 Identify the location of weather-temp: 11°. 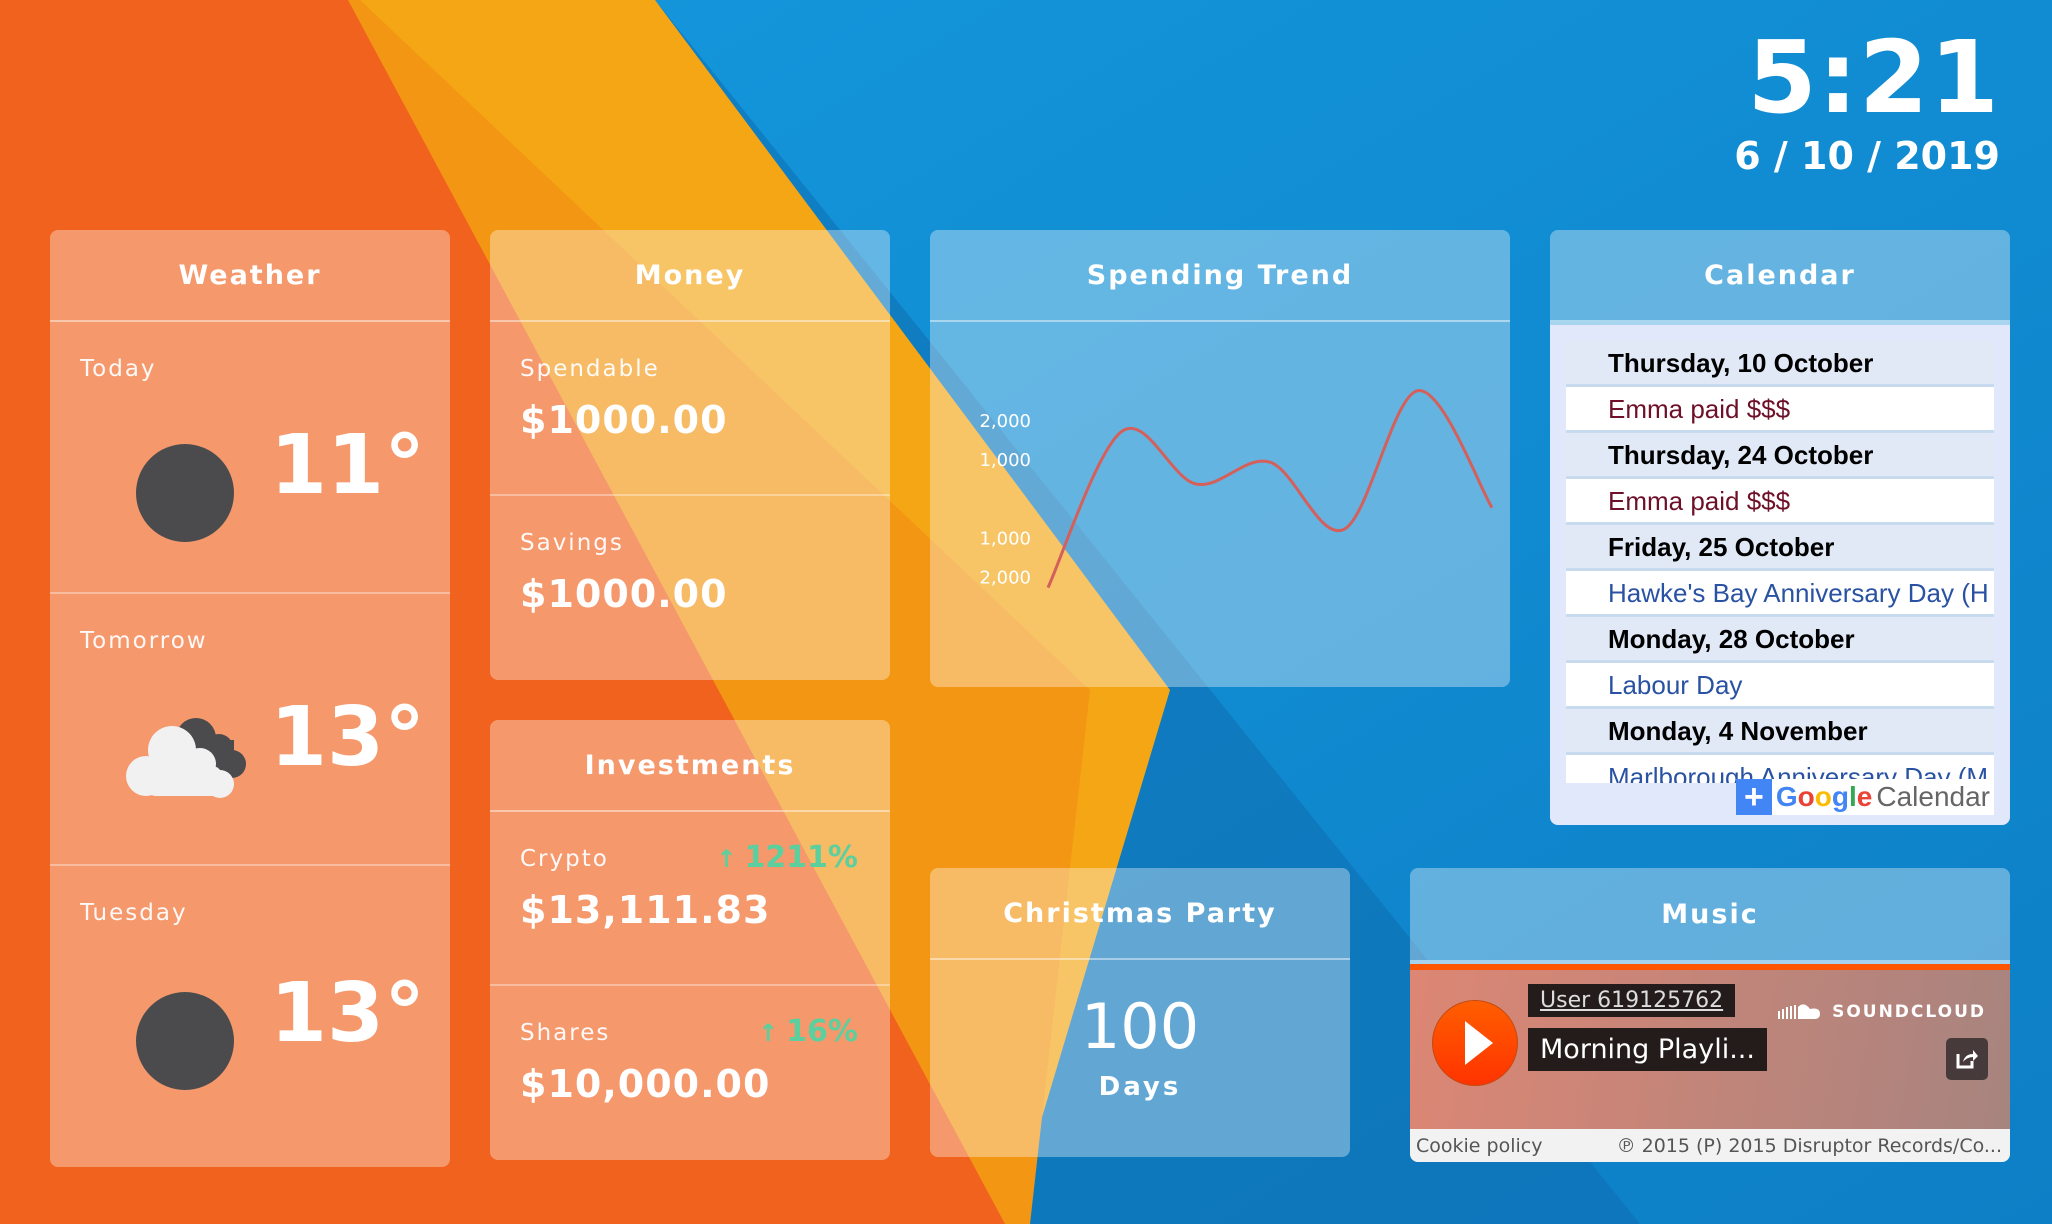
(348, 465).